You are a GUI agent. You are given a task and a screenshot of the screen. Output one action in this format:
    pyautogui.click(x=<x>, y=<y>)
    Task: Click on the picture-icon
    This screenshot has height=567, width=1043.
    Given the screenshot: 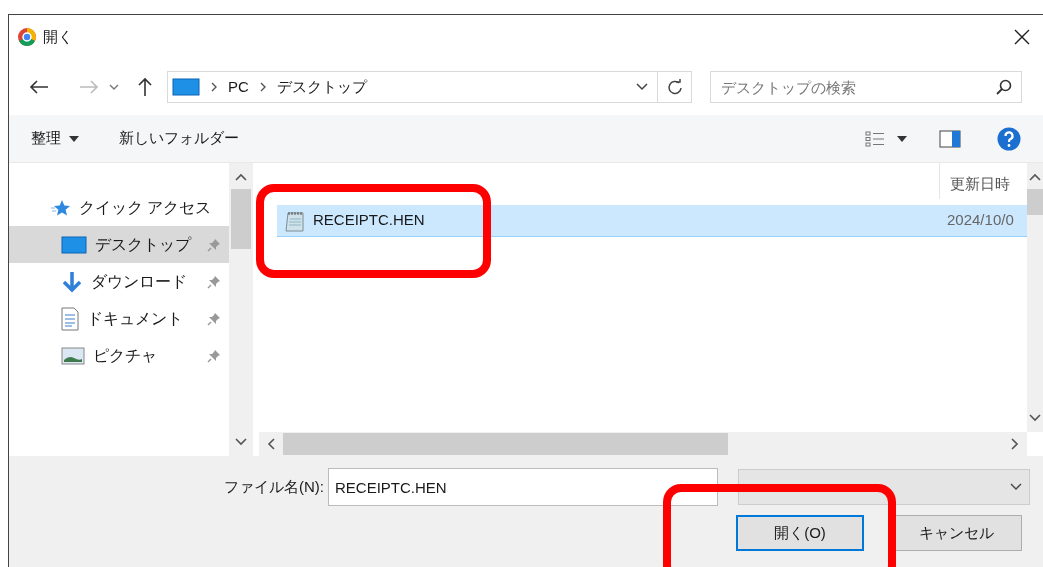 What is the action you would take?
    pyautogui.click(x=73, y=355)
    